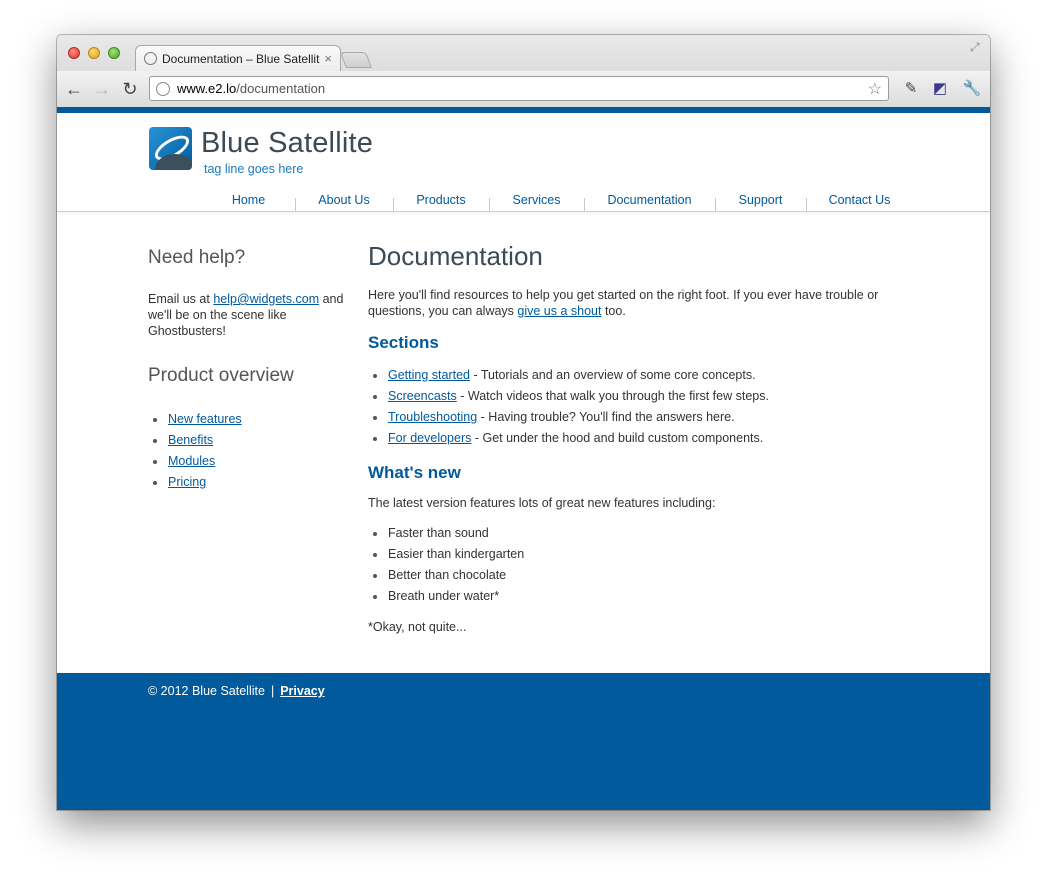 The height and width of the screenshot is (890, 1047). I want to click on reload-icon: ↻, so click(130, 89).